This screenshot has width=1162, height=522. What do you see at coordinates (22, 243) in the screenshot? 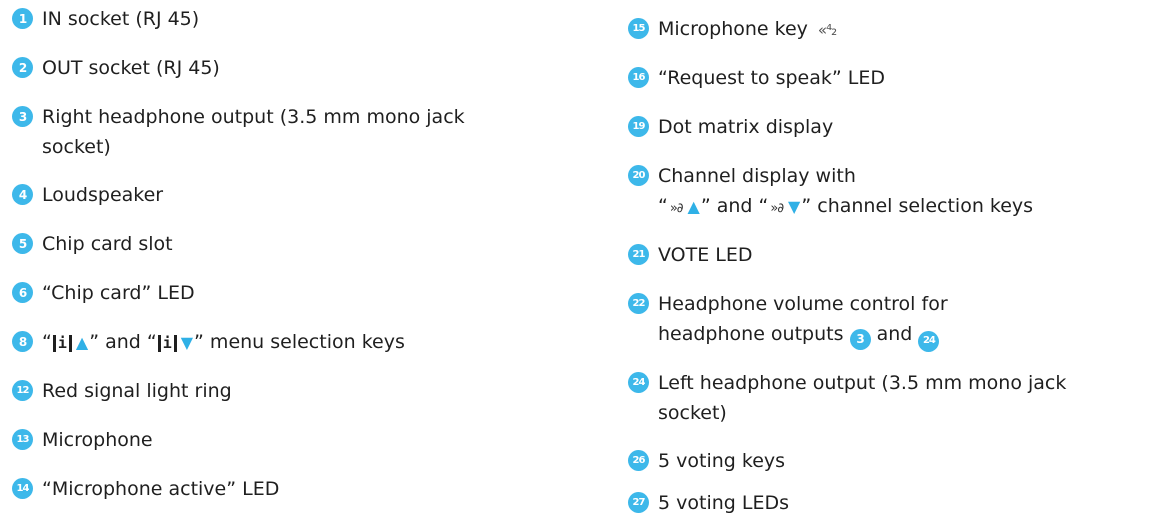
I see `item-number-badge: 5` at bounding box center [22, 243].